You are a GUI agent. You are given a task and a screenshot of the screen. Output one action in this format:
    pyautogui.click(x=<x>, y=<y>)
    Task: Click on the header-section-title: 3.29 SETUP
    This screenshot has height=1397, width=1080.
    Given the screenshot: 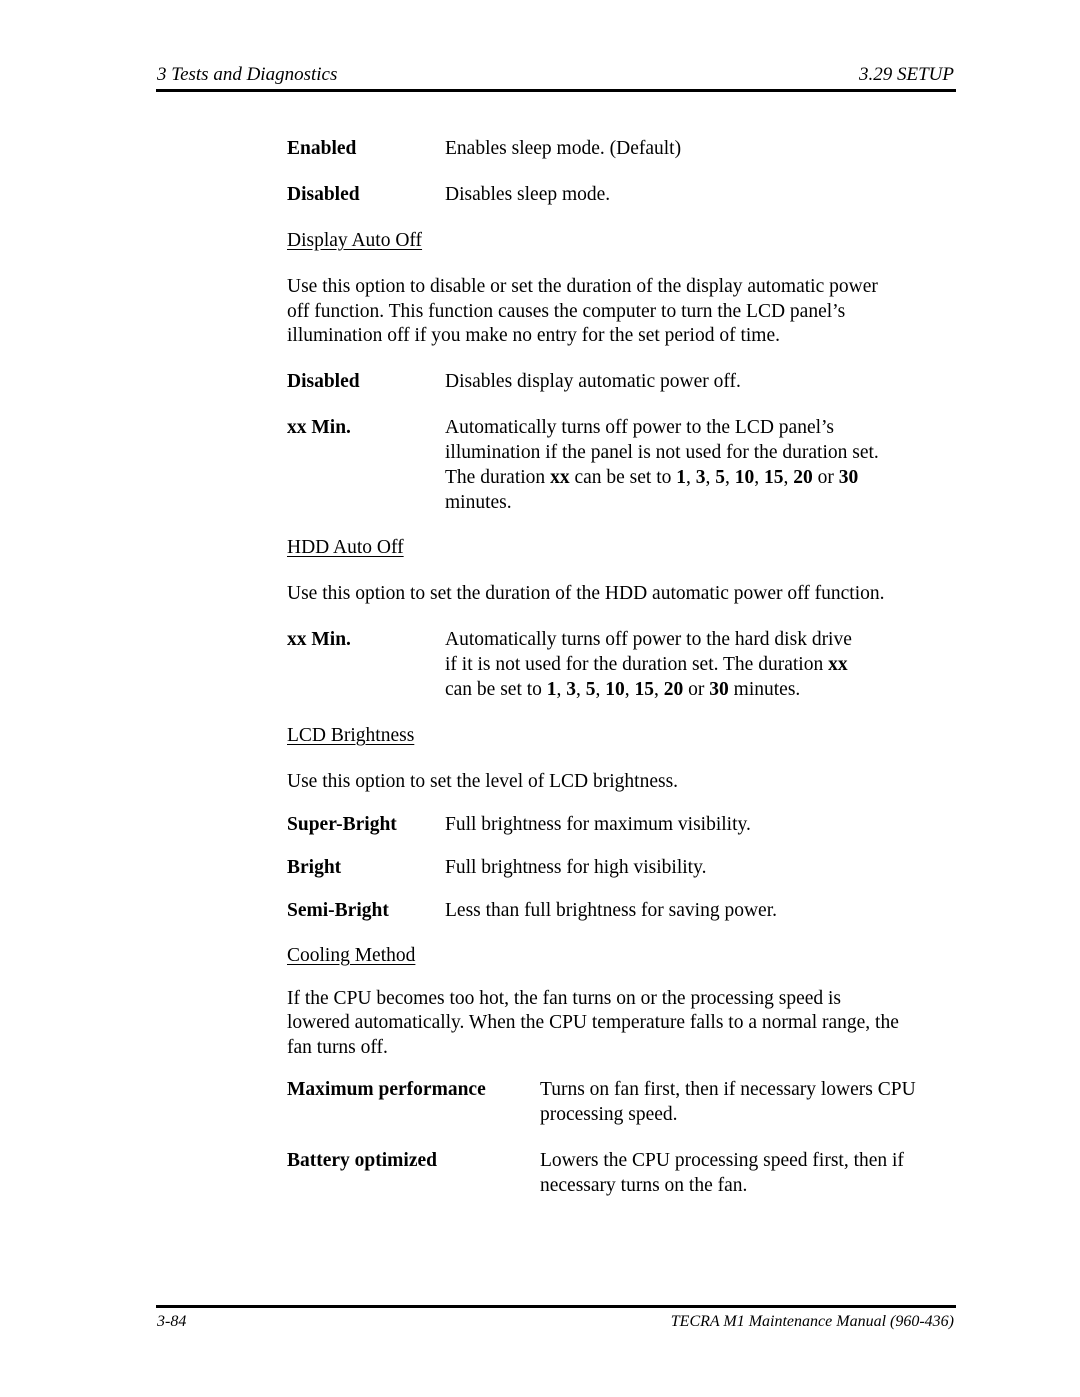 What is the action you would take?
    pyautogui.click(x=906, y=74)
    